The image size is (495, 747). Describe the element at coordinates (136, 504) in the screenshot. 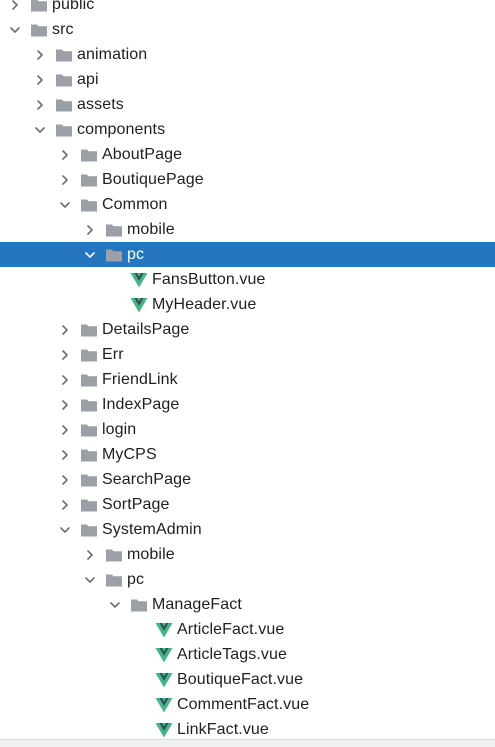

I see `tree-item-label: SortPage` at that location.